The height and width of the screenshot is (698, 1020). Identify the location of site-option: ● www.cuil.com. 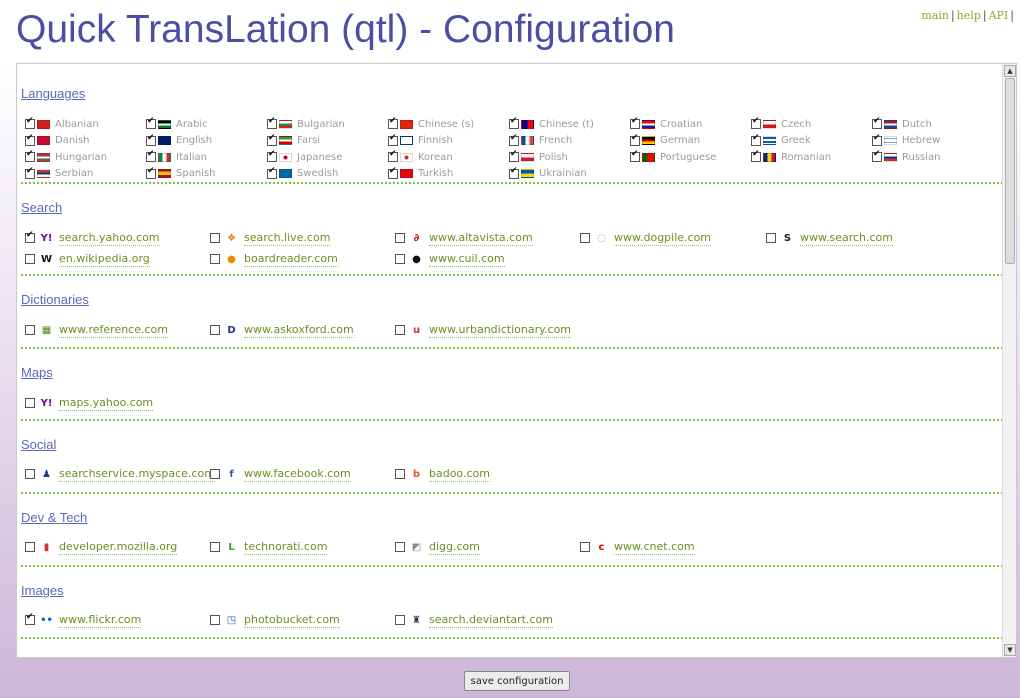
(450, 259).